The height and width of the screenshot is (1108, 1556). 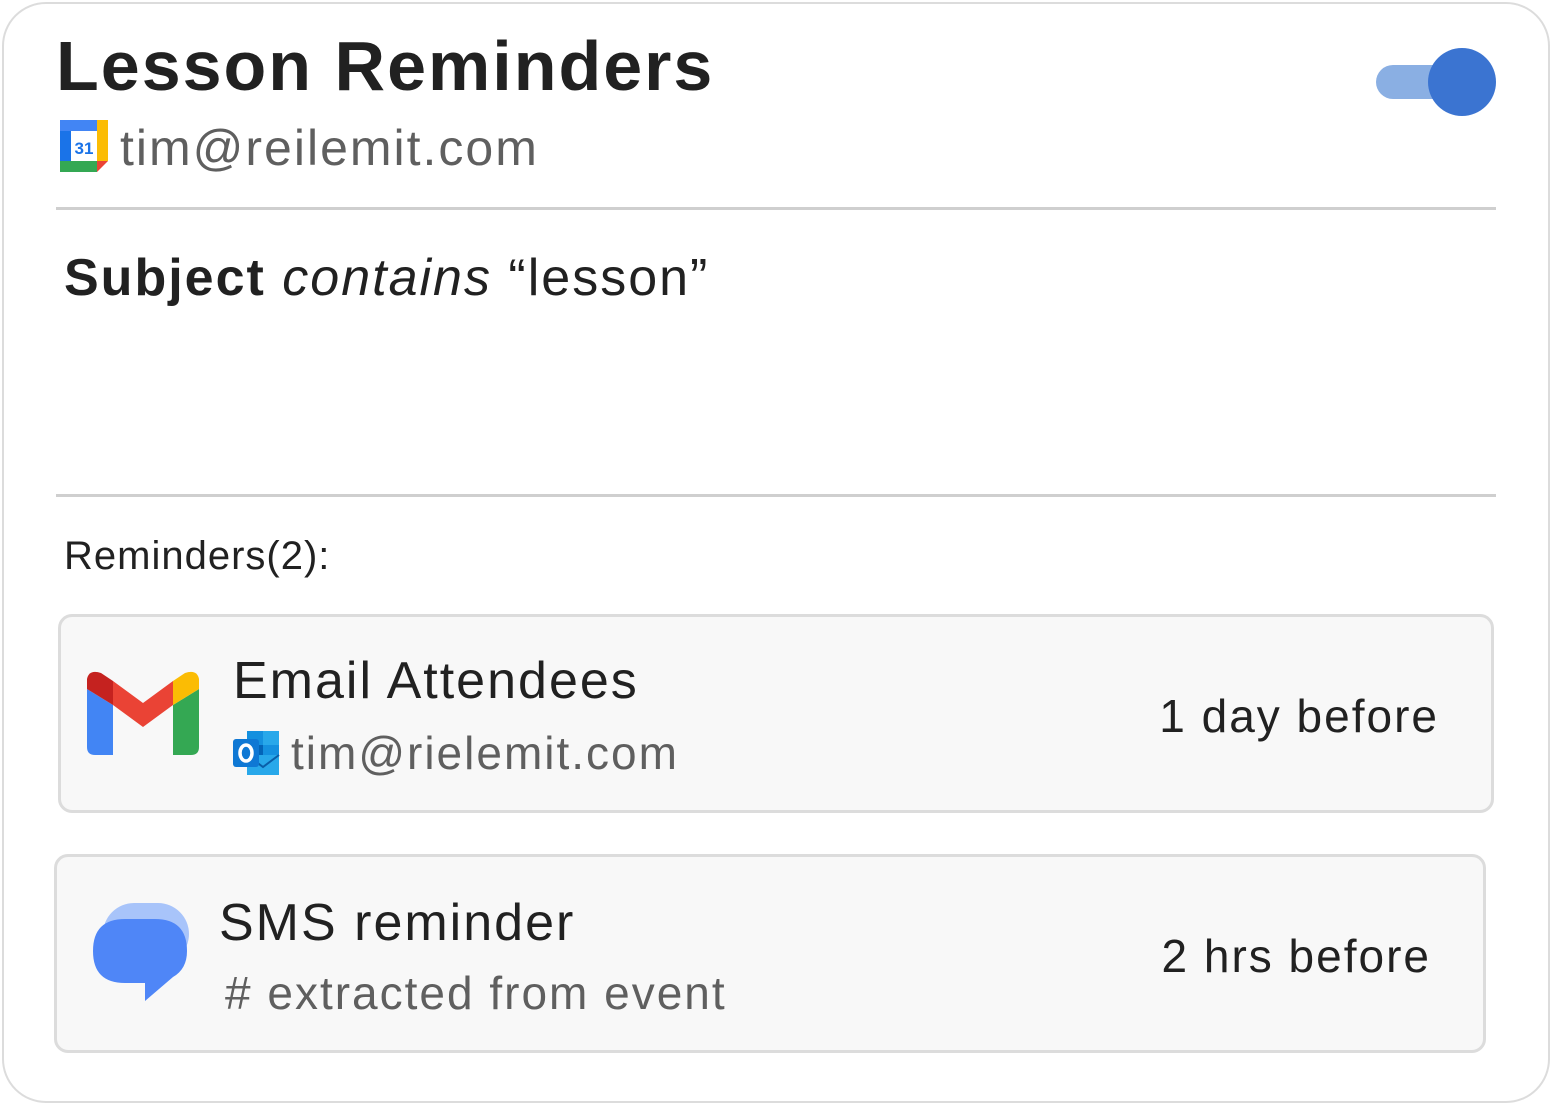 I want to click on account-email: tim@reilemit.com, so click(x=329, y=148).